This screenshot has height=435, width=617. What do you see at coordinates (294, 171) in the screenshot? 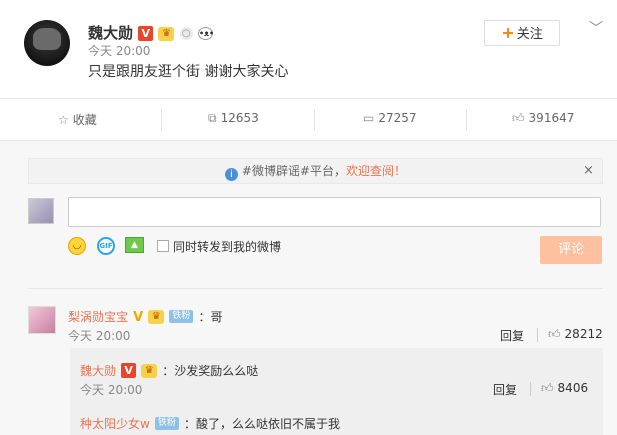
I see `notice-text: #微博辟谣#平台，` at bounding box center [294, 171].